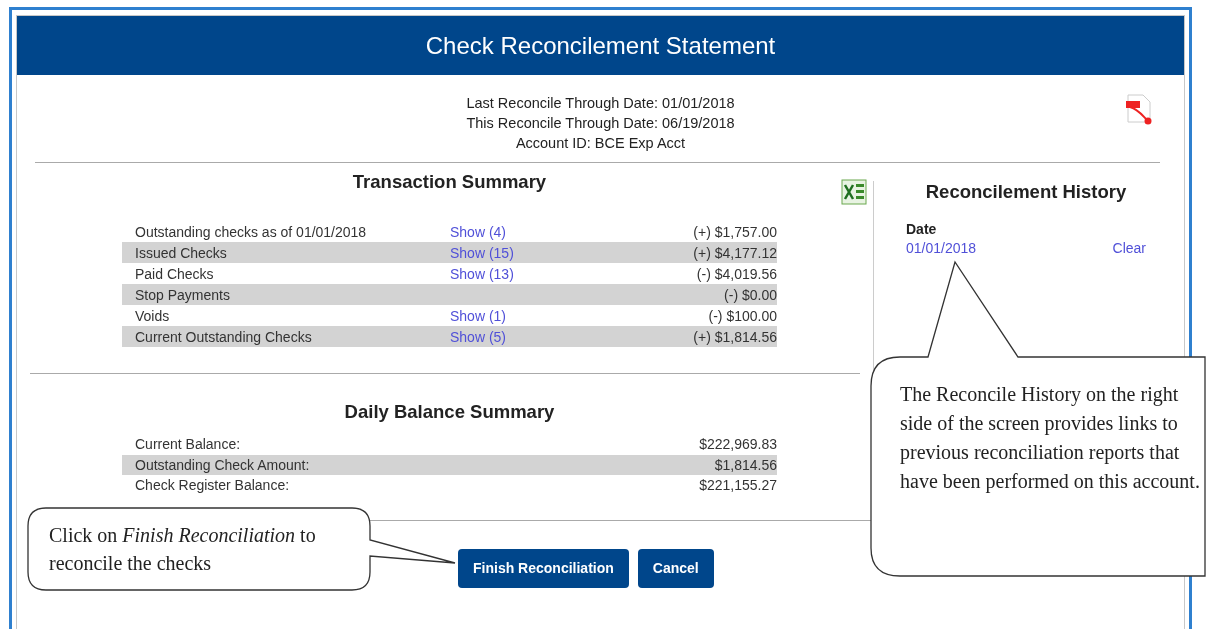  Describe the element at coordinates (572, 231) in the screenshot. I see `show-link: Show (4)` at that location.